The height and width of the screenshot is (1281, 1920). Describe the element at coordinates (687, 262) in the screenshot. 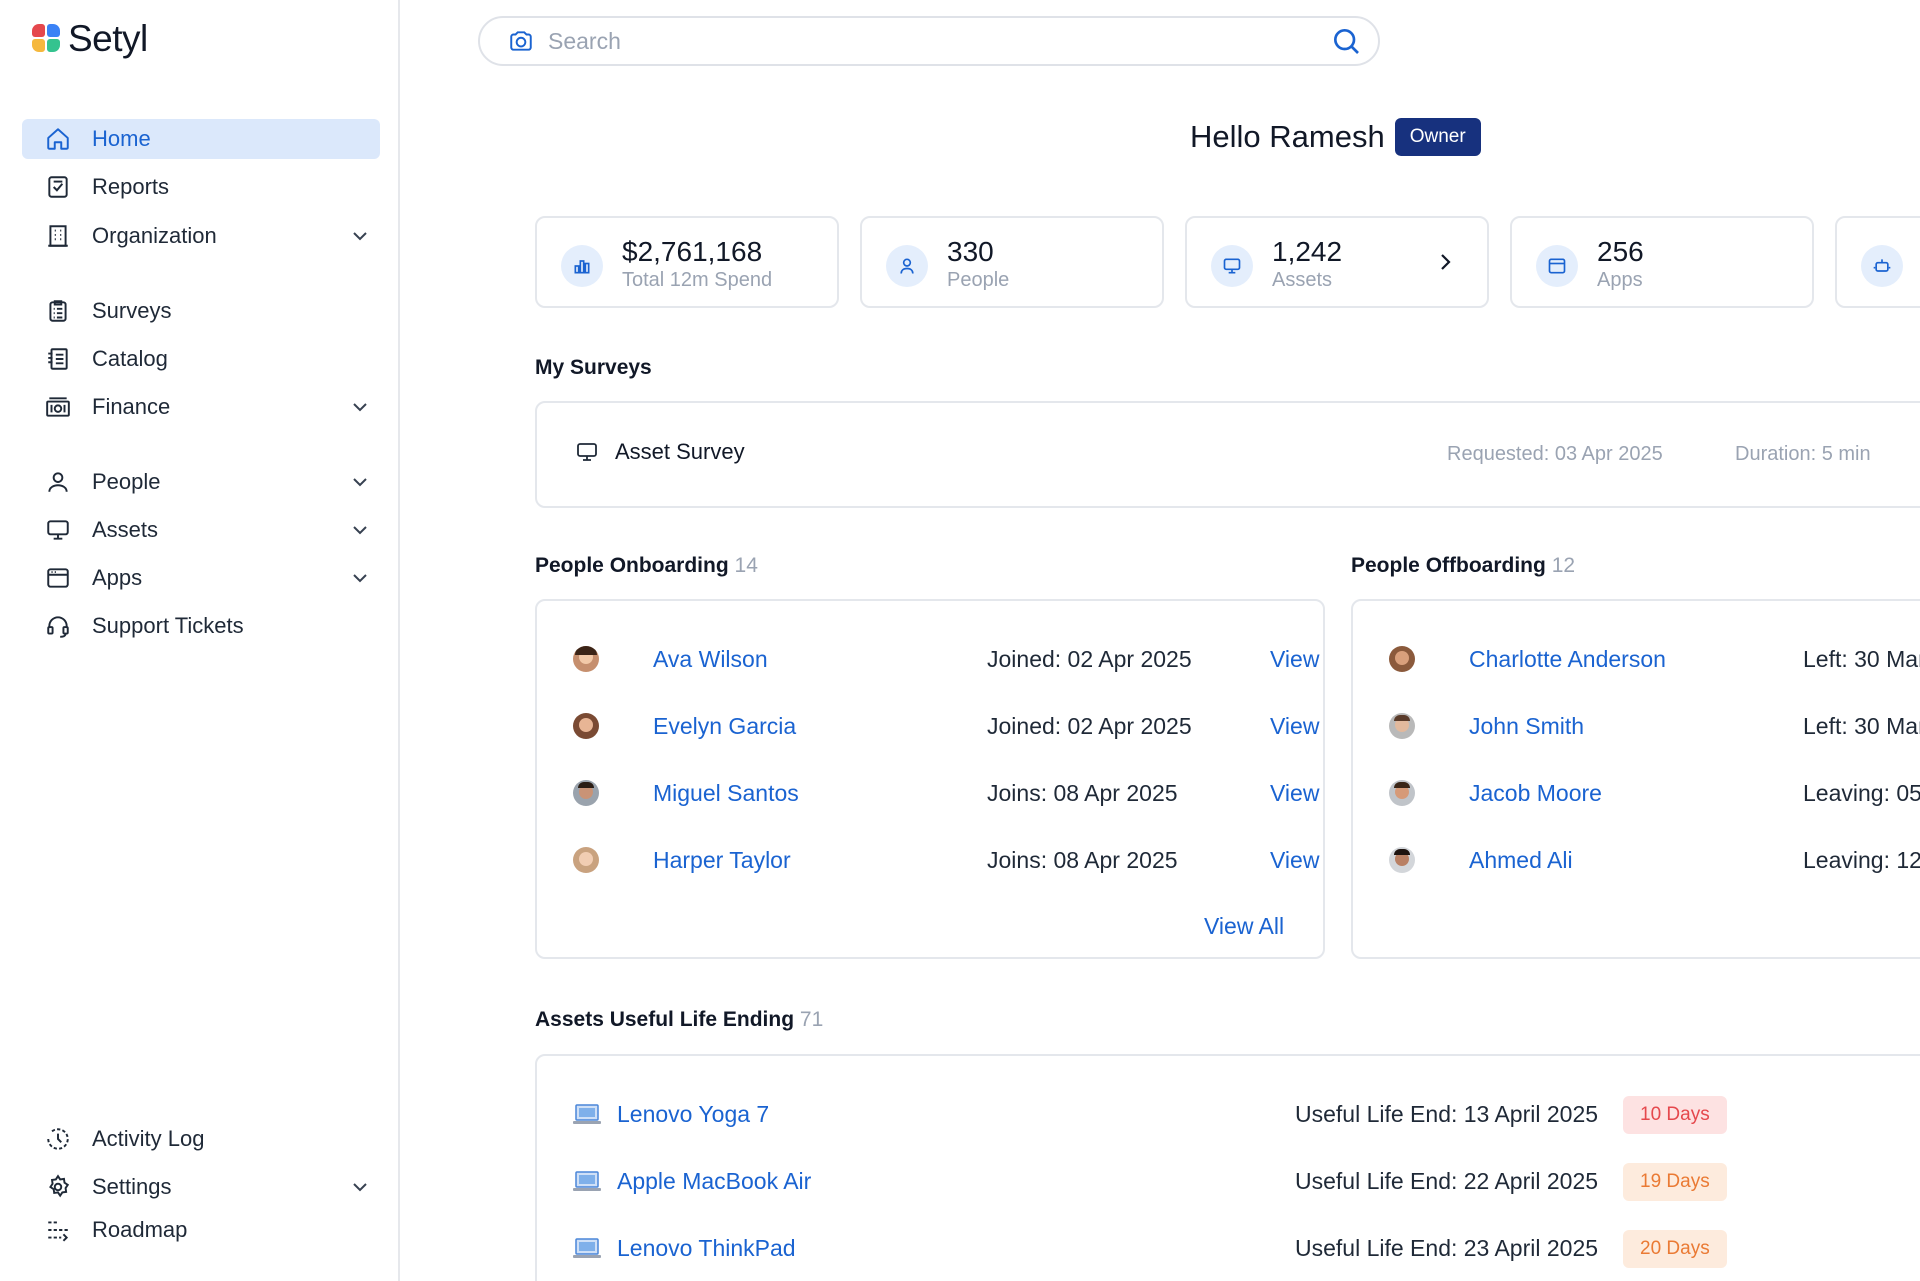

I see `stat-card-spend: $2,761,168 Total 12m Spend` at that location.